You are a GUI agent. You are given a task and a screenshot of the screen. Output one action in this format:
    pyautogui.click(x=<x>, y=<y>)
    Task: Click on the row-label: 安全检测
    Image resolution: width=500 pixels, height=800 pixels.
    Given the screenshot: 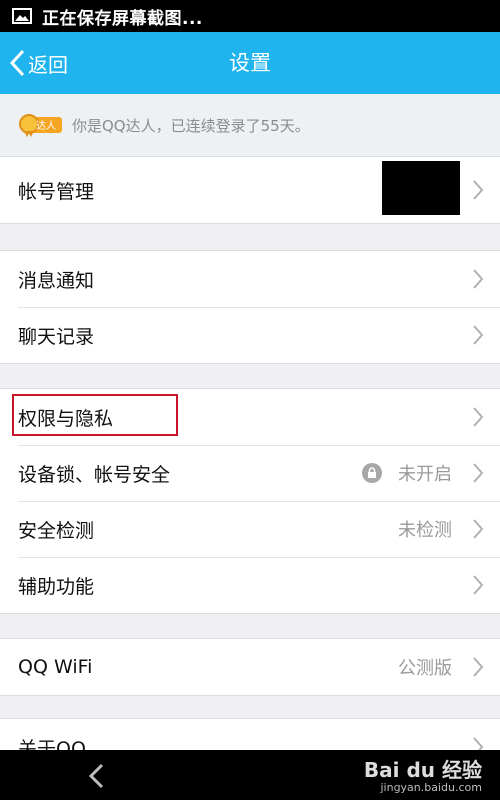 What is the action you would take?
    pyautogui.click(x=56, y=530)
    